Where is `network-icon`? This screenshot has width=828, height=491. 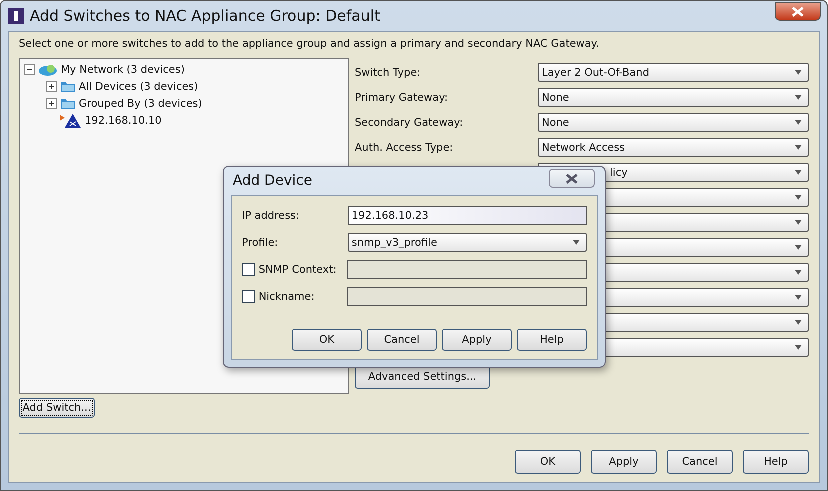 network-icon is located at coordinates (48, 69).